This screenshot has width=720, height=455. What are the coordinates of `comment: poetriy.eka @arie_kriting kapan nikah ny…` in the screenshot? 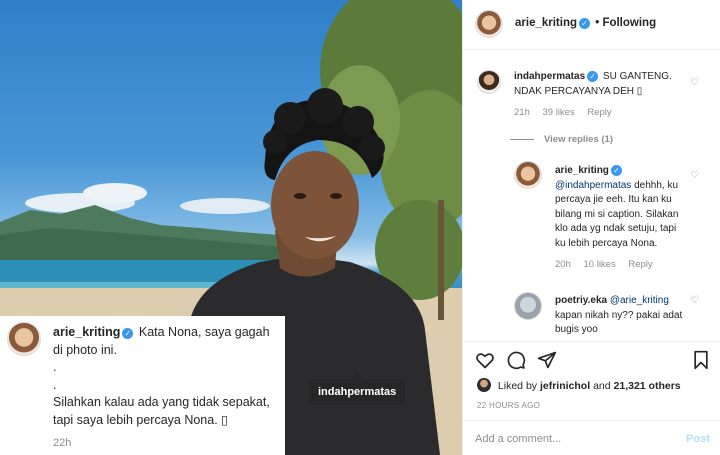 It's located at (620, 316).